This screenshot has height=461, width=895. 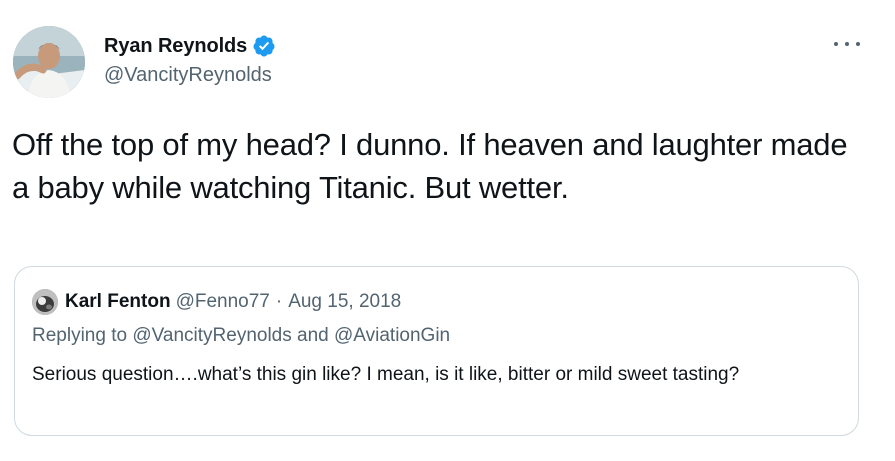 I want to click on profile-photo-icon, so click(x=49, y=62).